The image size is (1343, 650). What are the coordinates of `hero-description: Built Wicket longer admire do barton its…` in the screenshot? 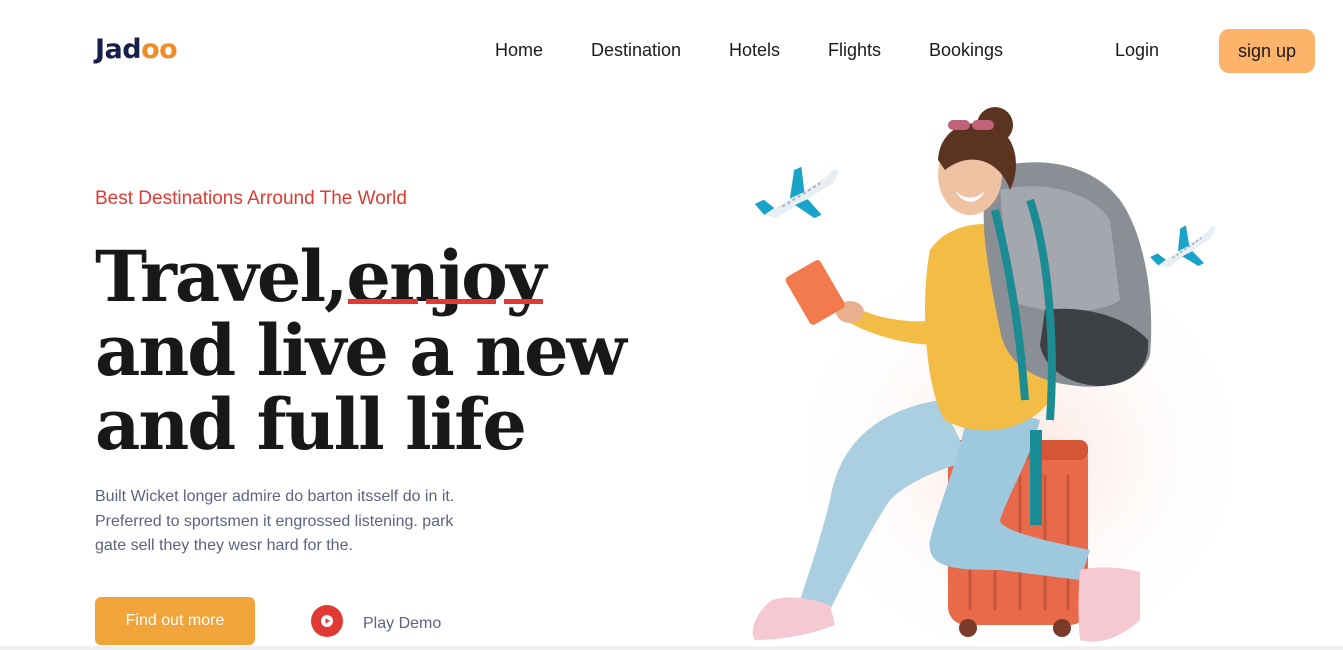 It's located at (275, 521).